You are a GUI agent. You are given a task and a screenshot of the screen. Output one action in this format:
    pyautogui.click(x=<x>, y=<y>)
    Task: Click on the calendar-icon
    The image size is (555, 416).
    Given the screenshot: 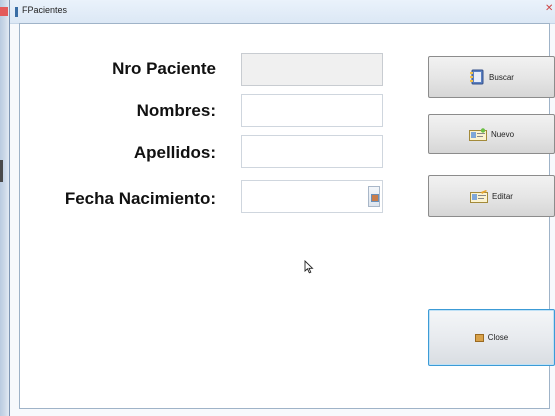 What is the action you would take?
    pyautogui.click(x=374, y=196)
    